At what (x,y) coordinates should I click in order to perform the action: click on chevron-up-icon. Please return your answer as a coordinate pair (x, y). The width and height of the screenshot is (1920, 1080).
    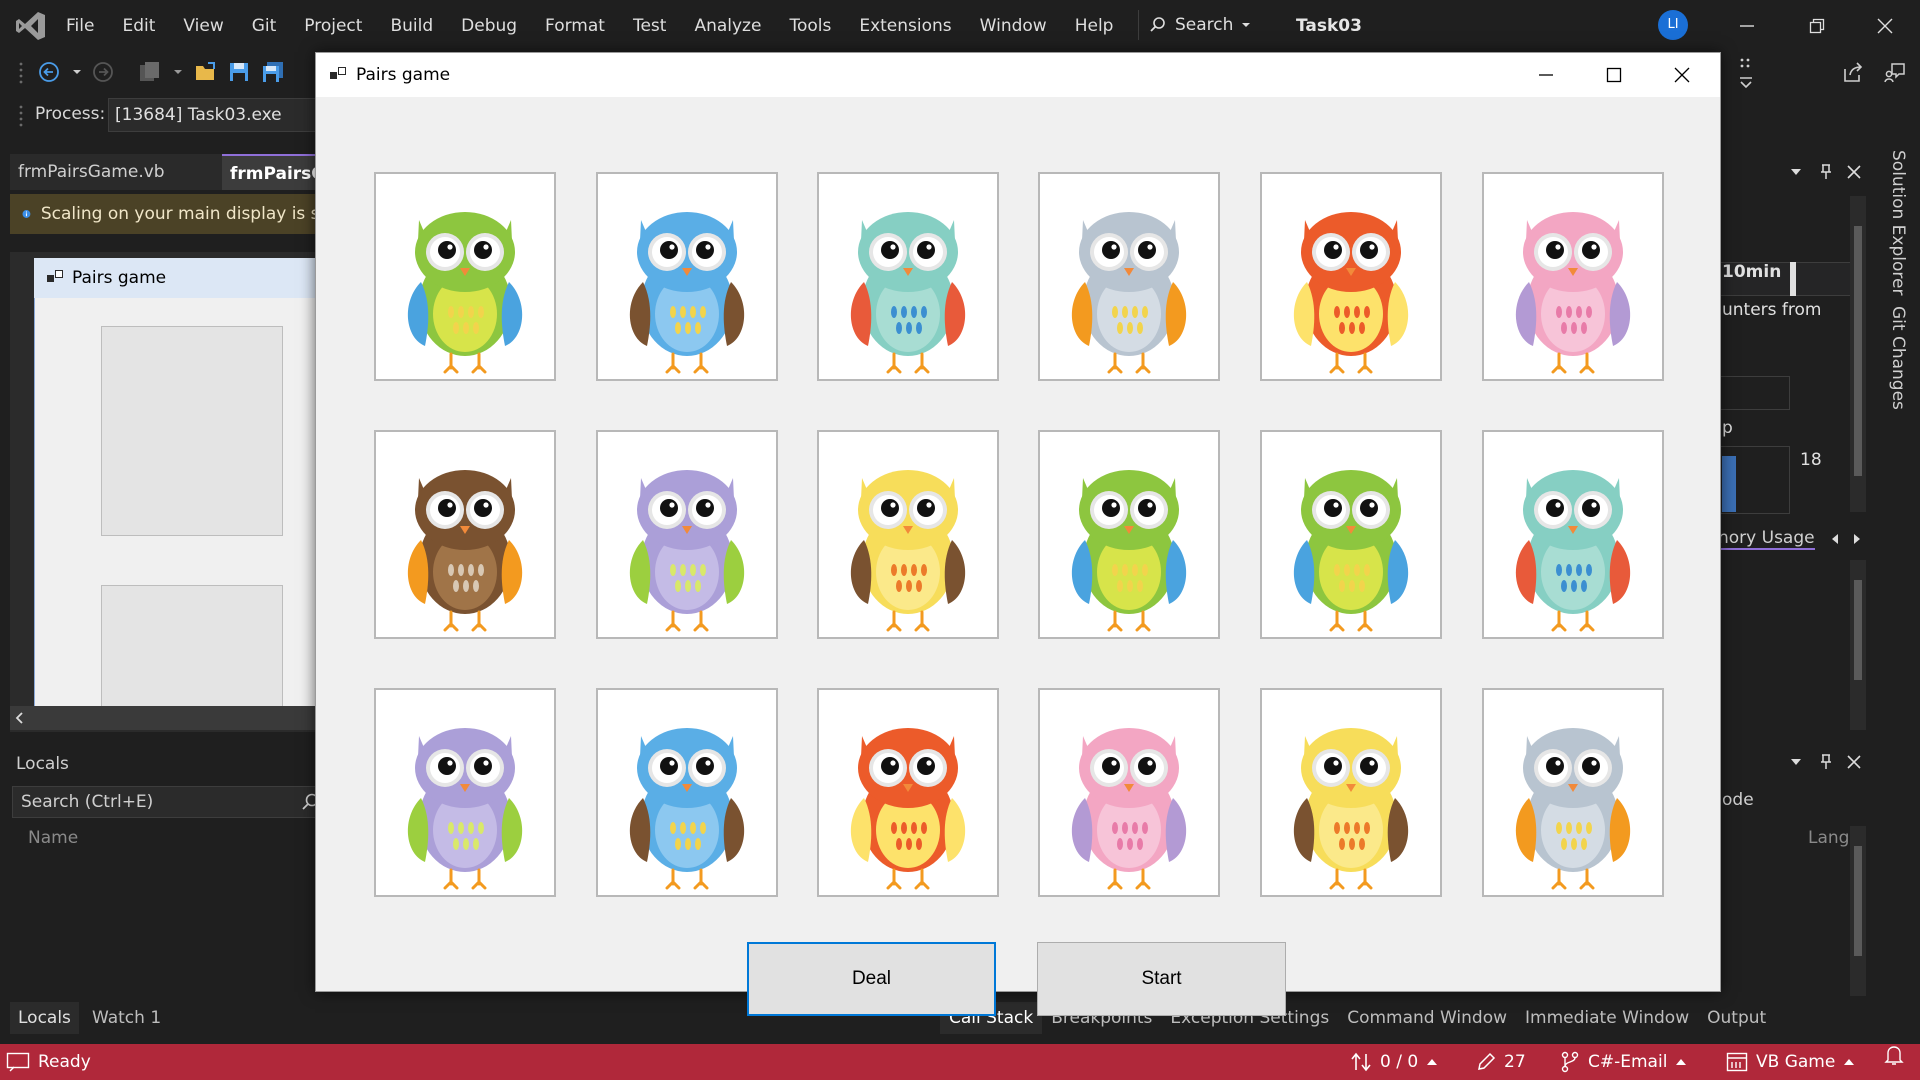
    Looking at the image, I should click on (1432, 1062).